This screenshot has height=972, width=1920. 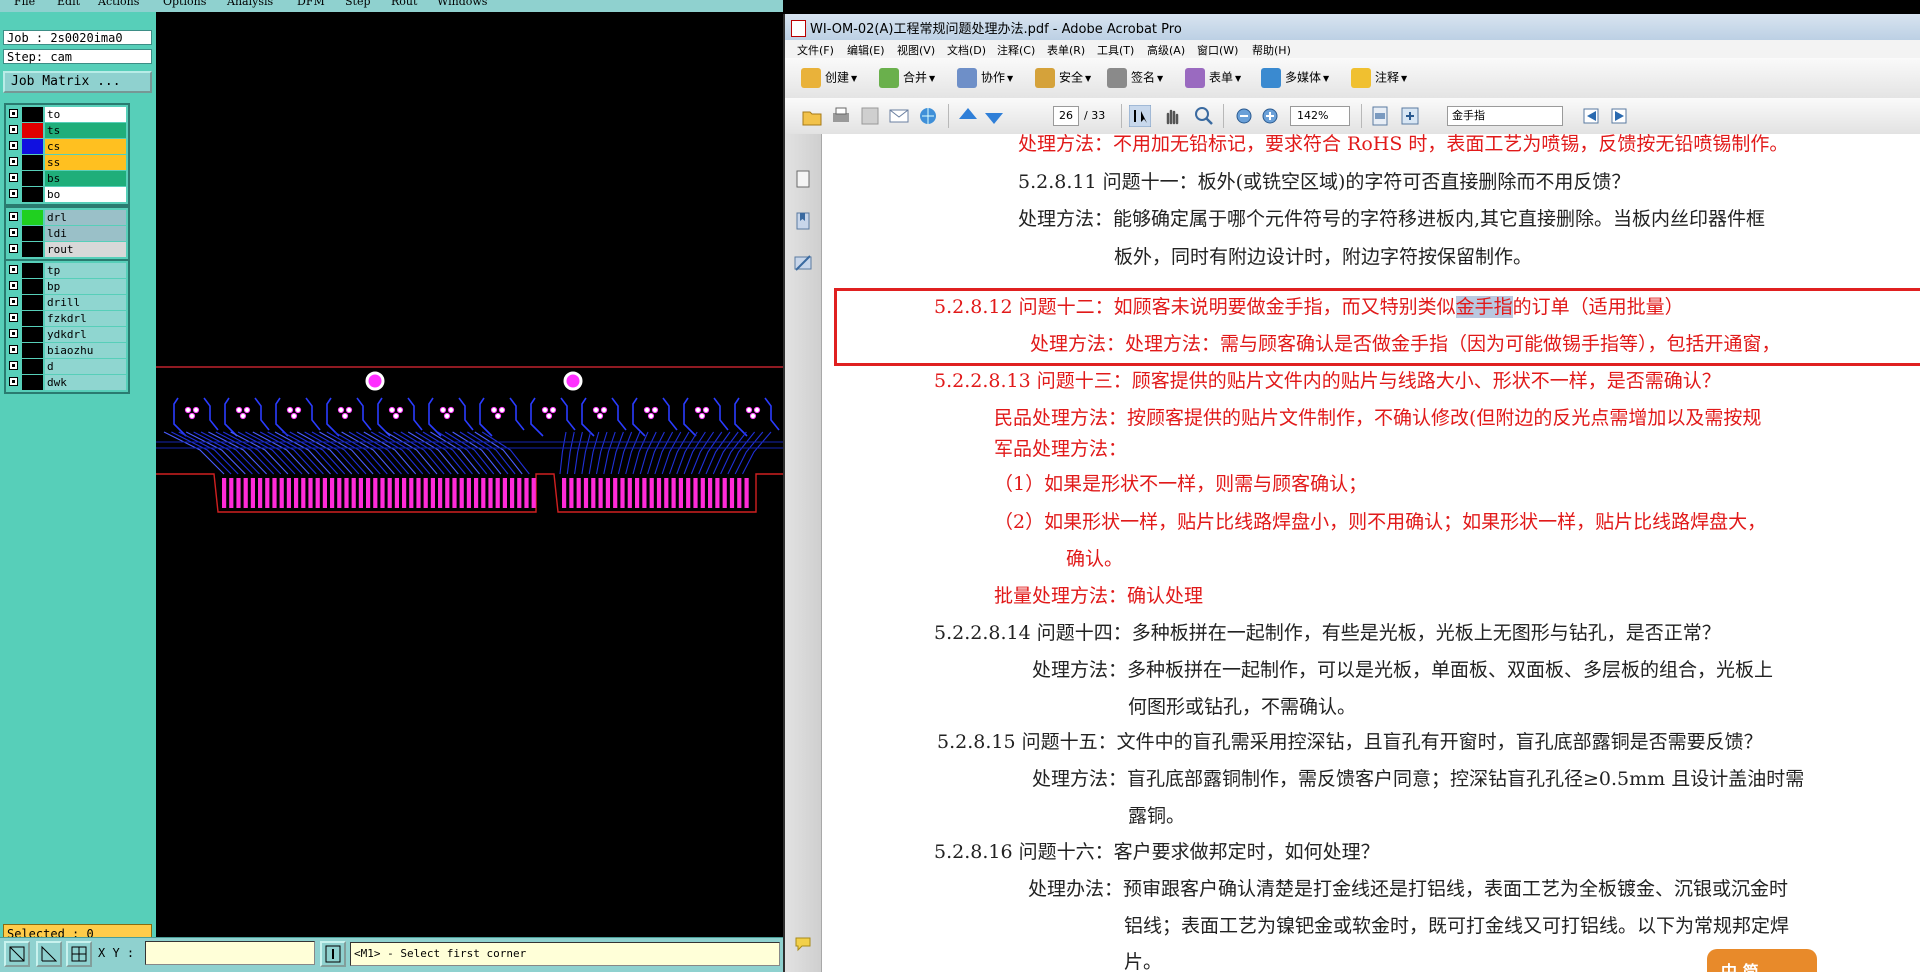 What do you see at coordinates (803, 221) in the screenshot?
I see `bookmarks-panel-icon` at bounding box center [803, 221].